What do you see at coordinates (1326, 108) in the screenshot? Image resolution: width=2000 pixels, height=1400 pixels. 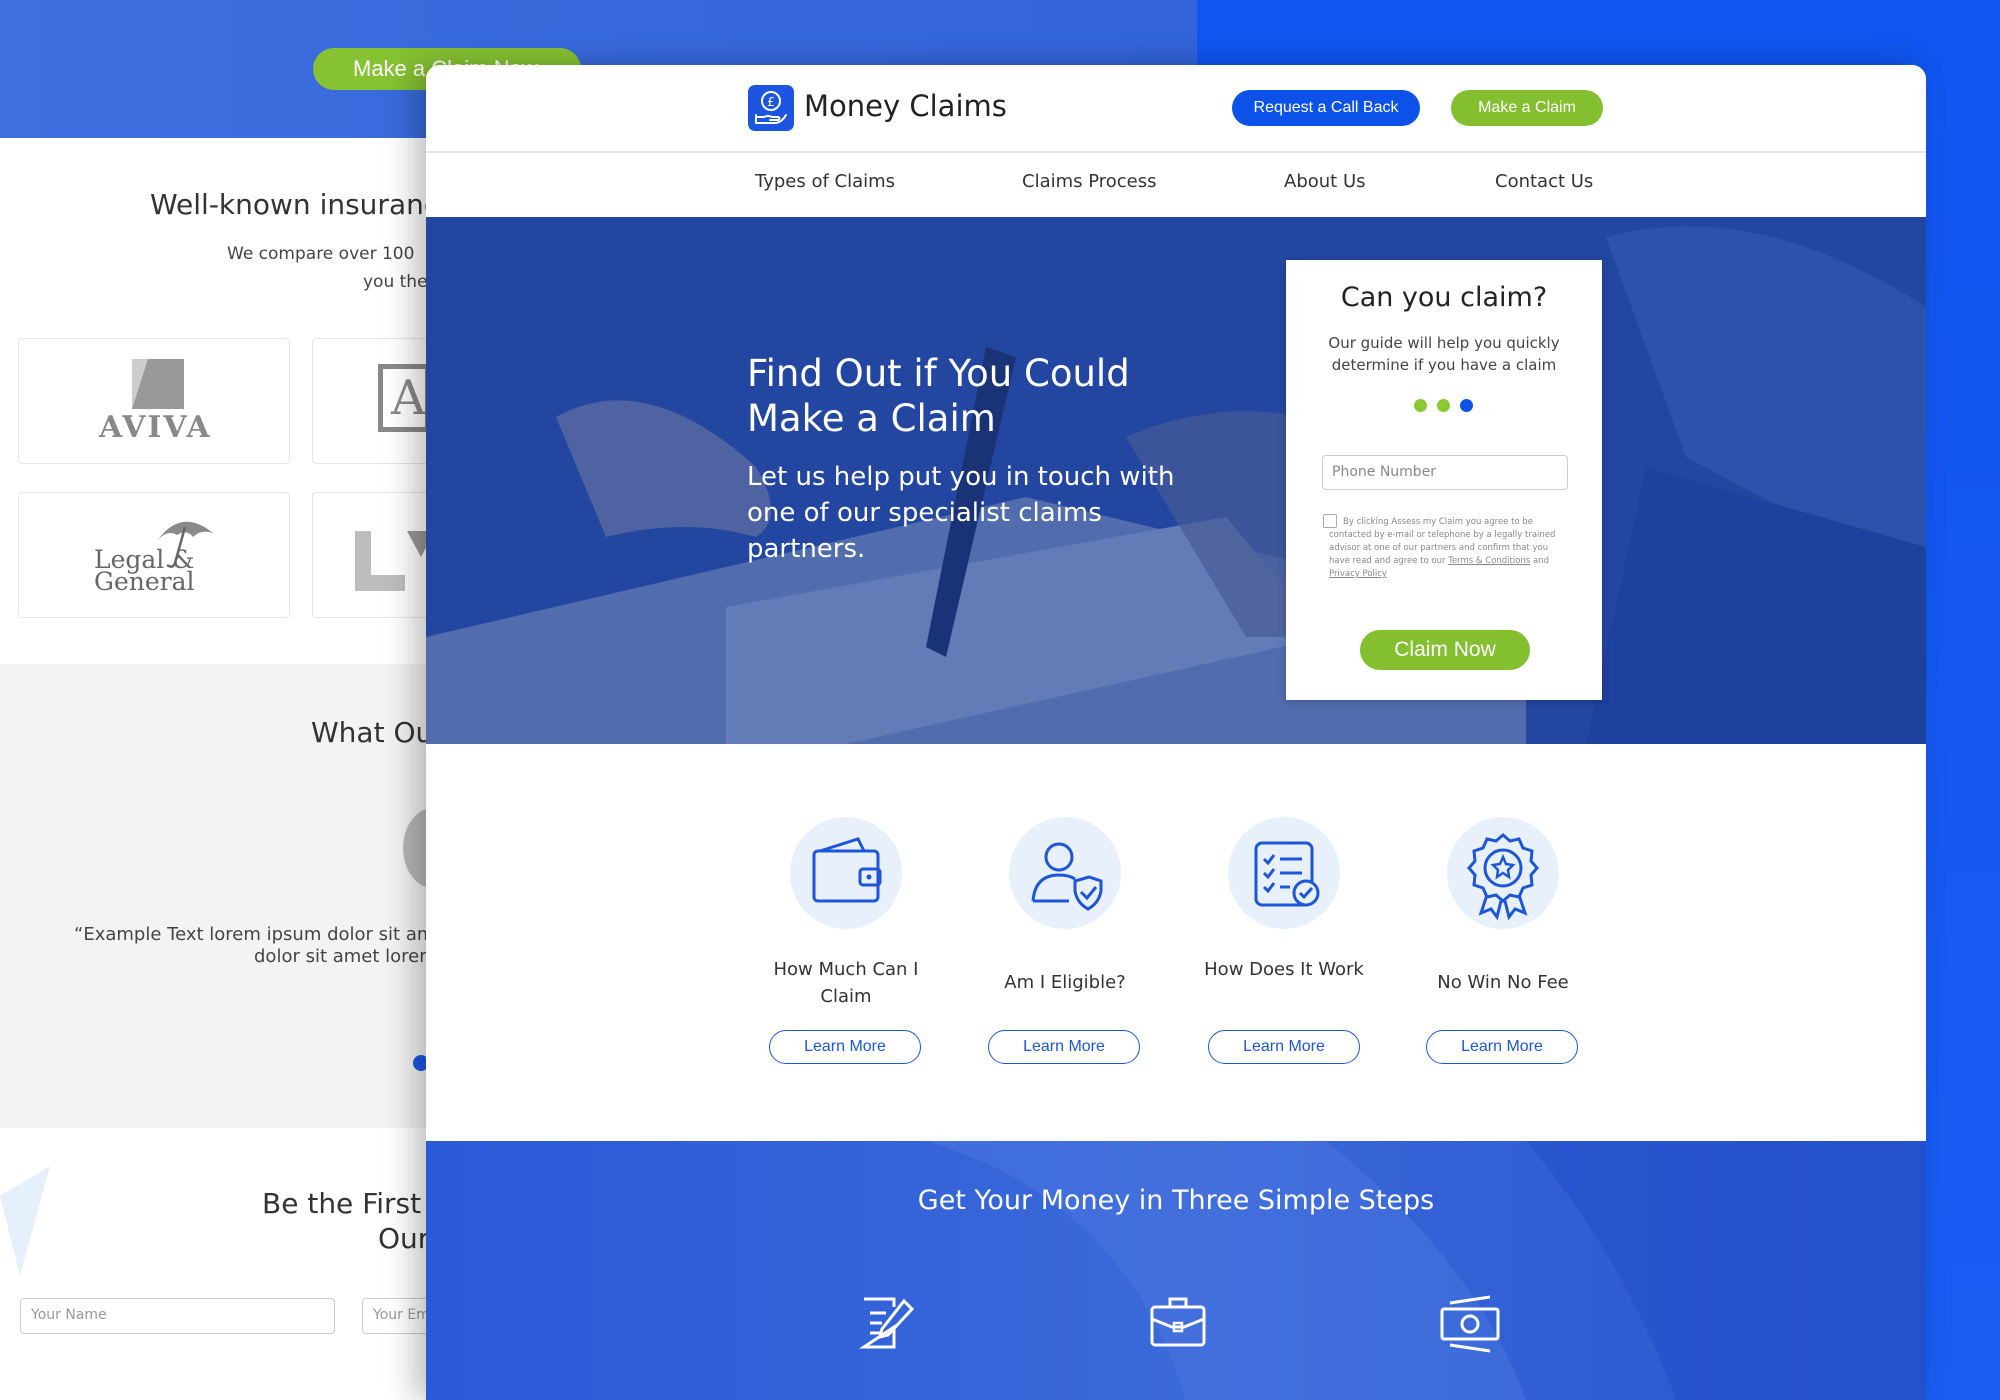 I see `request-callback-button: Request a Call Back` at bounding box center [1326, 108].